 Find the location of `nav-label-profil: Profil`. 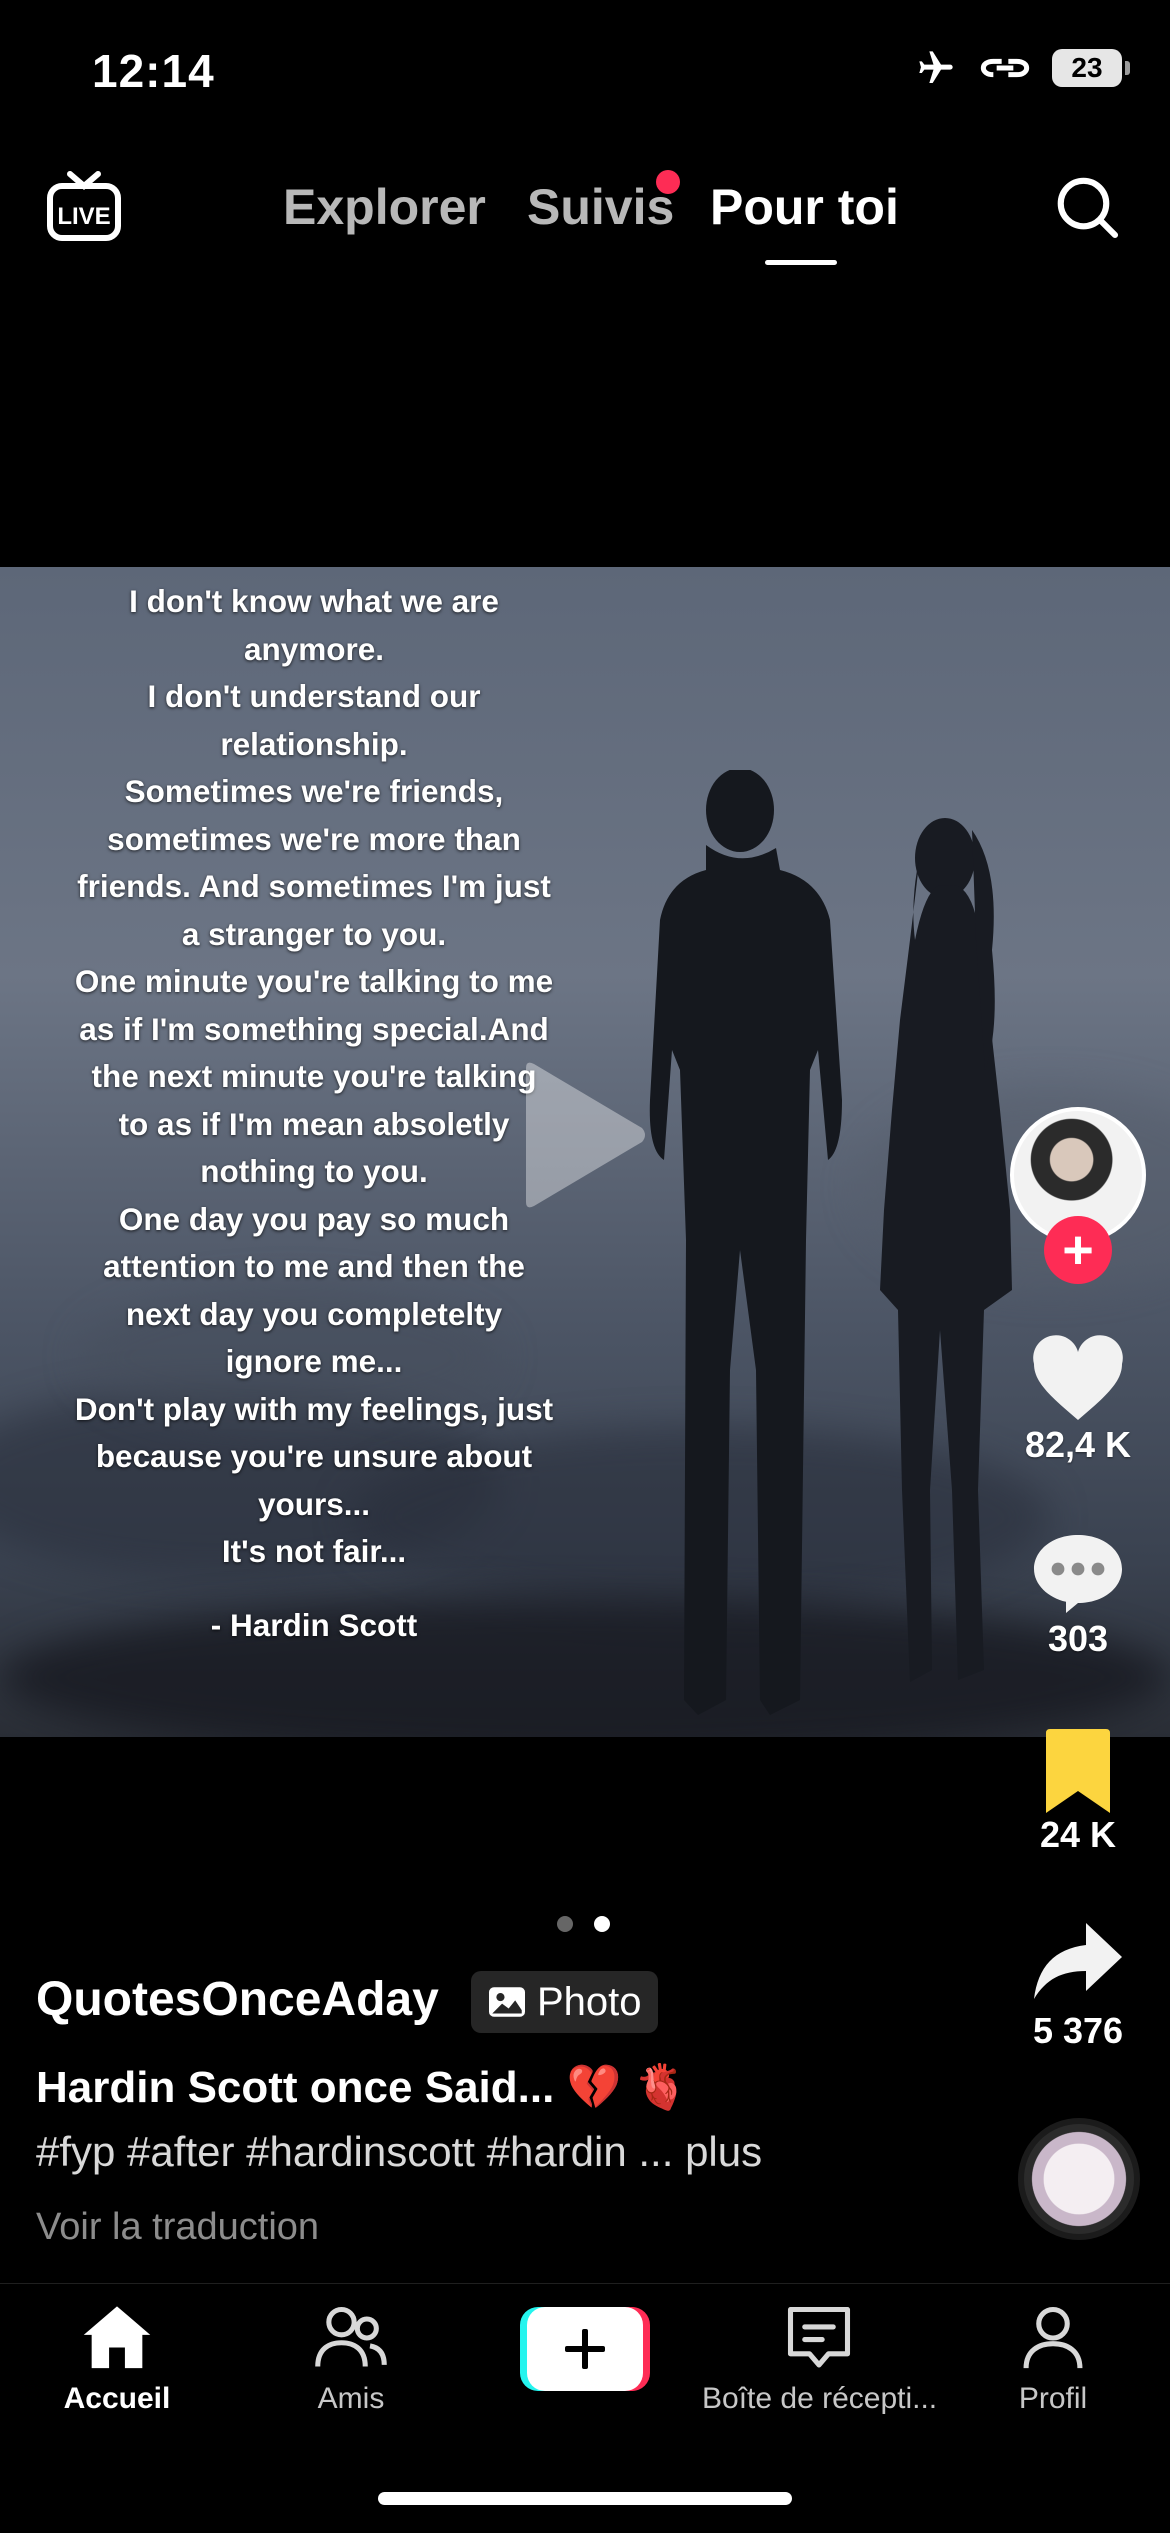

nav-label-profil: Profil is located at coordinates (1053, 2398).